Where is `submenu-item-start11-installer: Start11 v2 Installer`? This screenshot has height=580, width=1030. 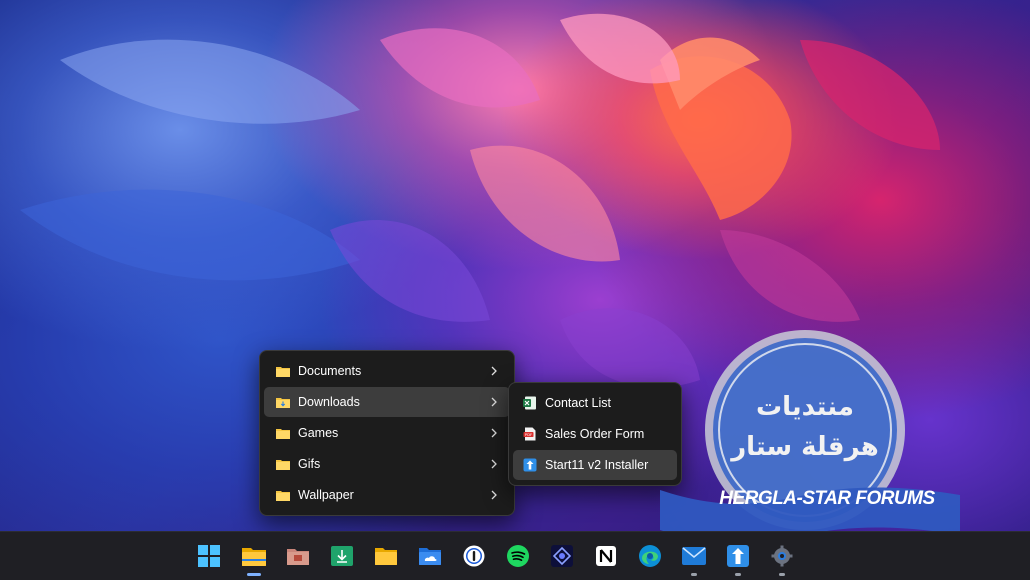
submenu-item-start11-installer: Start11 v2 Installer is located at coordinates (595, 465).